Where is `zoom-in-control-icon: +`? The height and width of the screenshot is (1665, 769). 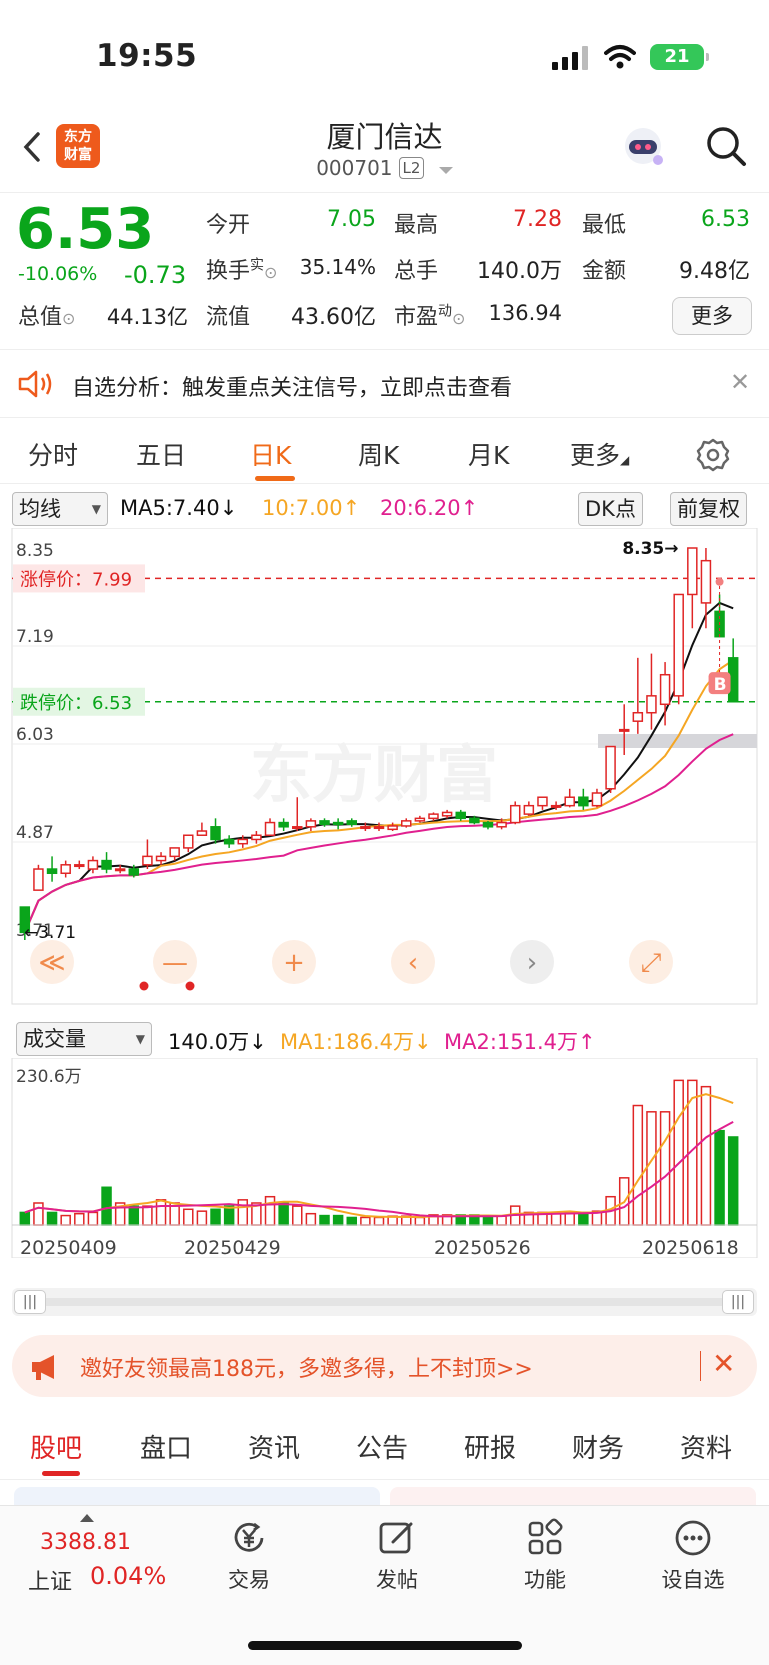
zoom-in-control-icon: + is located at coordinates (294, 963).